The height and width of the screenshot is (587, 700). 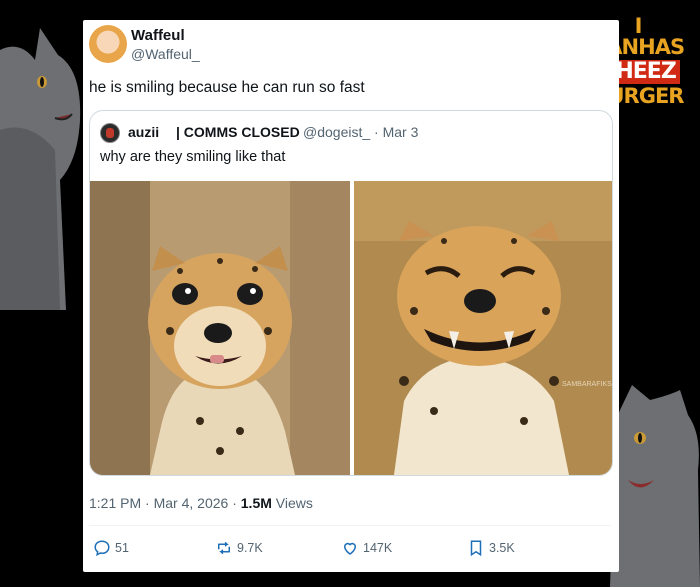 I want to click on like-icon, so click(x=350, y=548).